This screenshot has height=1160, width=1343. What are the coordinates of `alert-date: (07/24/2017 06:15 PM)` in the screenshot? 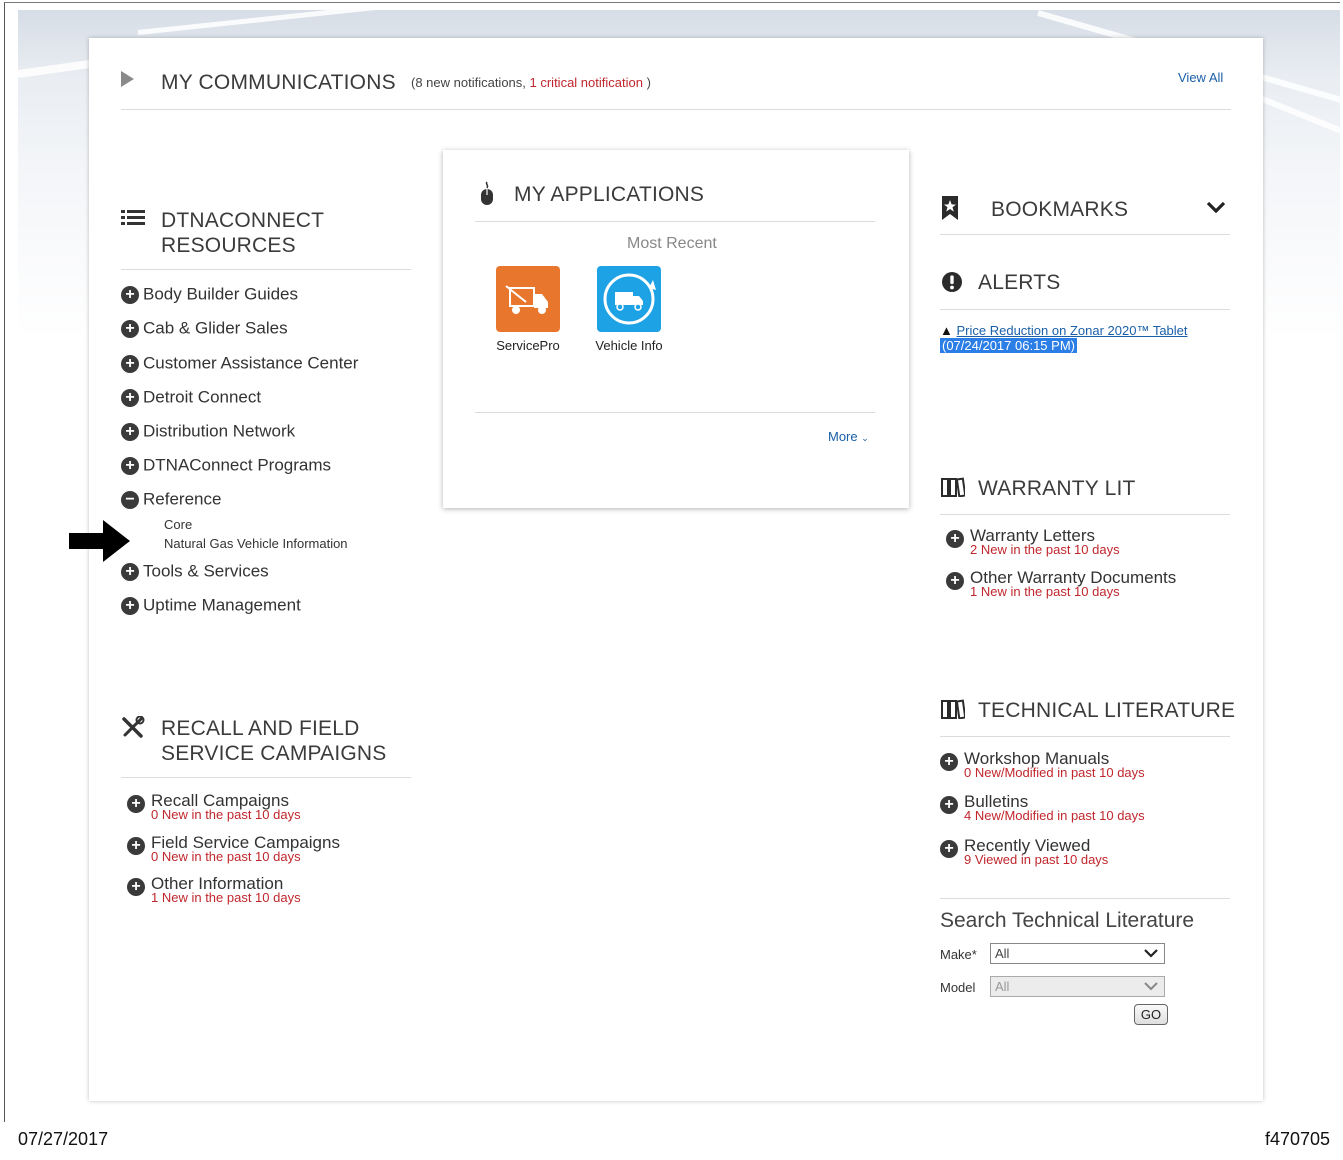 It's located at (1008, 345).